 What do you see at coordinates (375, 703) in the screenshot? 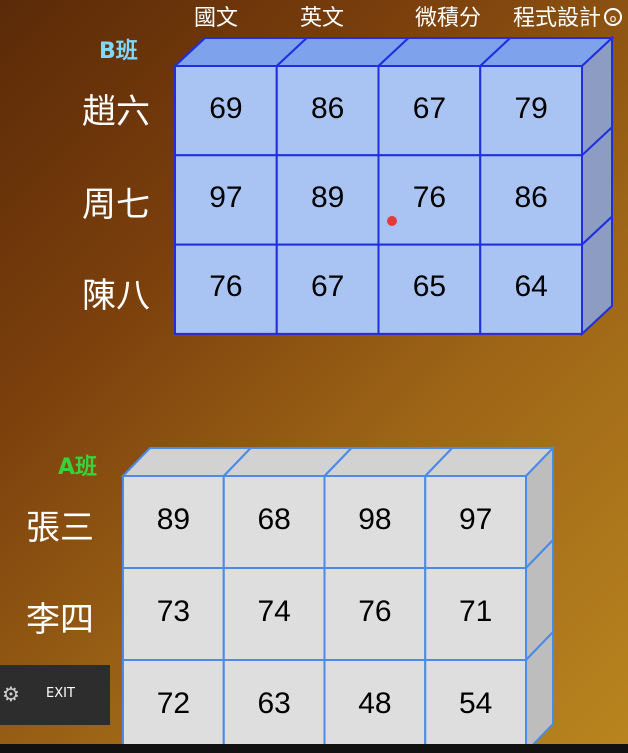
I see `class-a-score-2-2: 48` at bounding box center [375, 703].